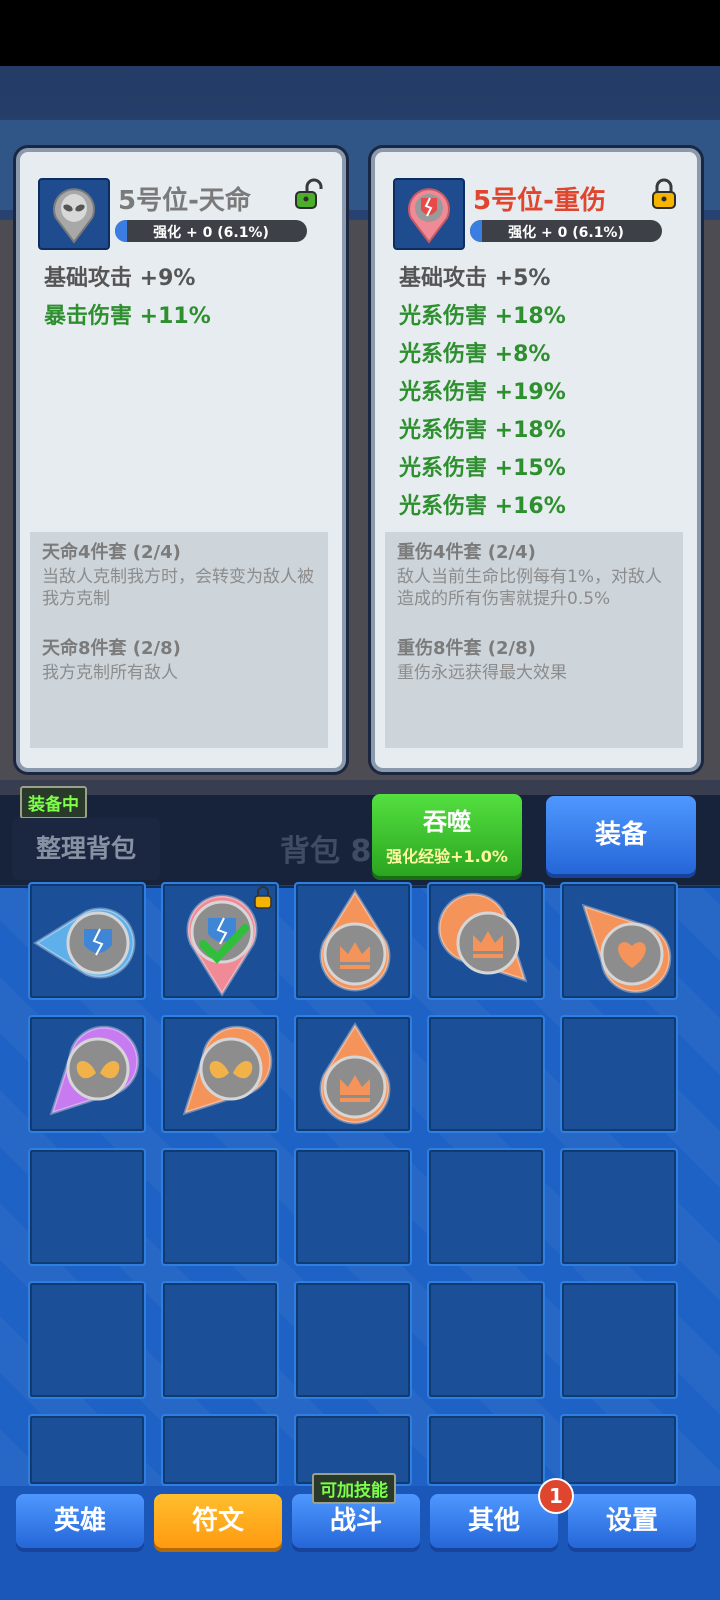 This screenshot has height=1600, width=720. Describe the element at coordinates (354, 1488) in the screenshot. I see `skill-available-badge: 可加技能` at that location.